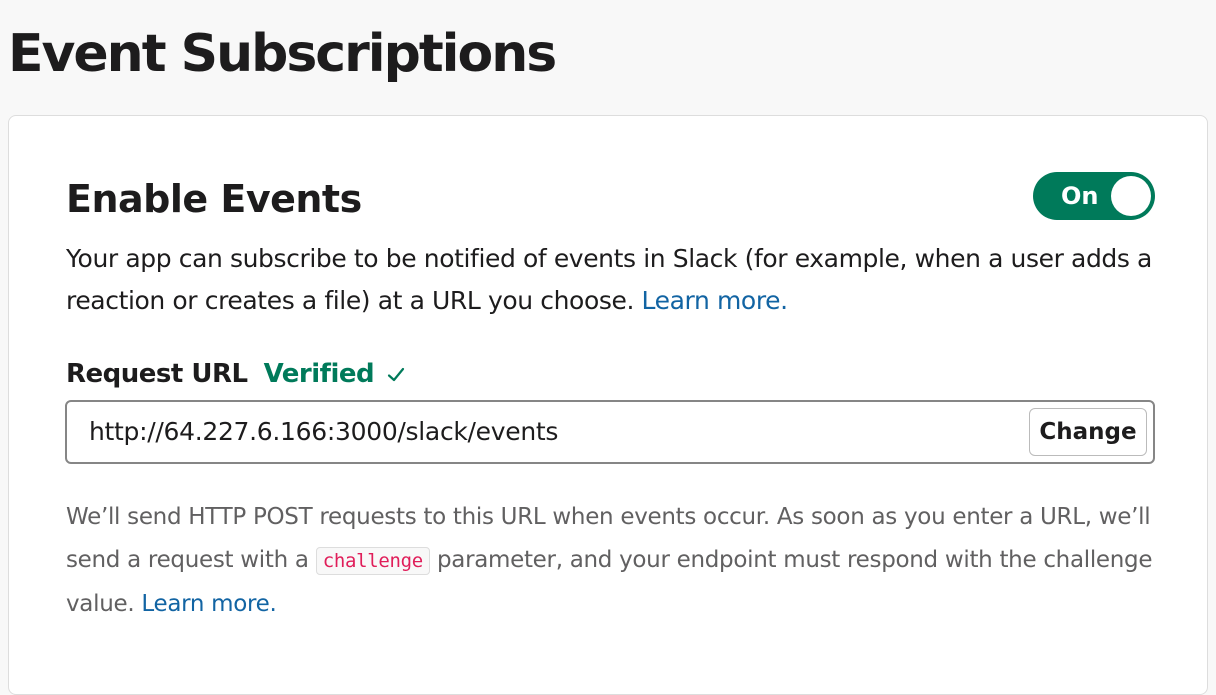  I want to click on request-url-value: http://64.227.6.166:3000/slack/events, so click(323, 432).